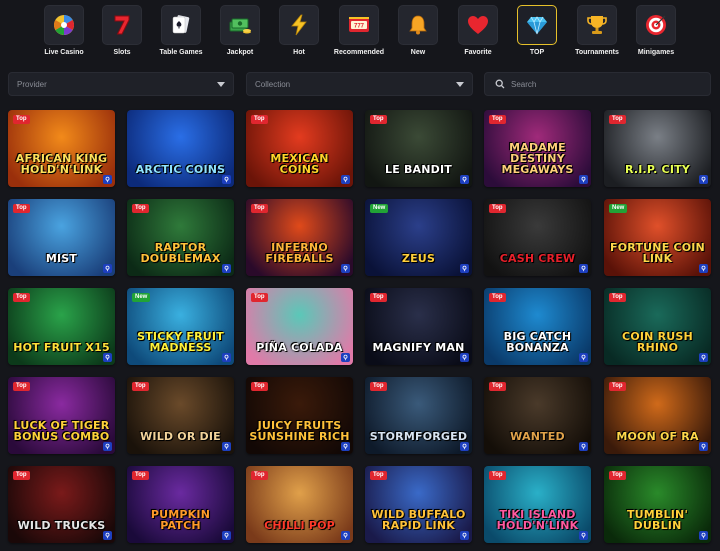  What do you see at coordinates (478, 34) in the screenshot?
I see `category-favorite: Favorite` at bounding box center [478, 34].